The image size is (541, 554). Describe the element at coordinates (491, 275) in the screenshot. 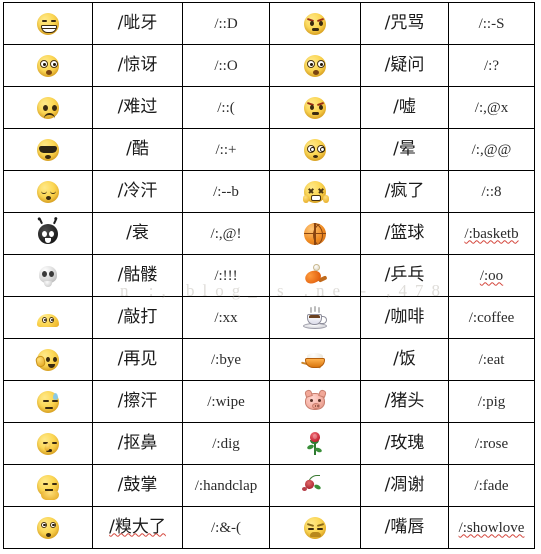

I see `emoji-code-cell: /:oo` at that location.